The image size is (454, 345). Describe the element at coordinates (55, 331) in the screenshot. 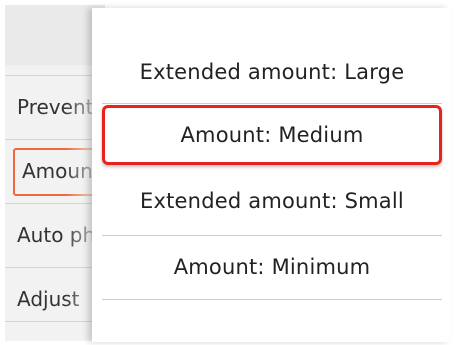

I see `background-list-bottom` at that location.